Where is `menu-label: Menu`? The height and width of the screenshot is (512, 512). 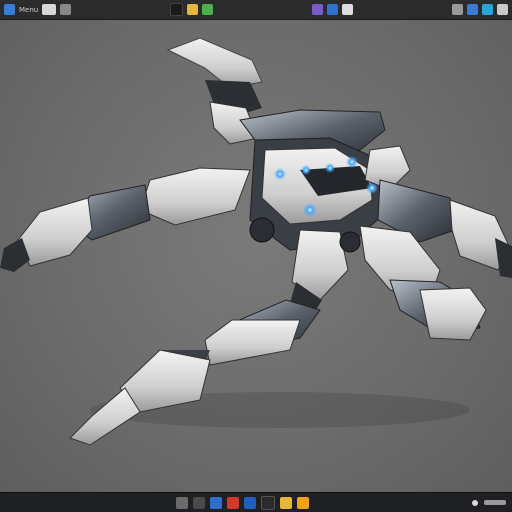
menu-label: Menu is located at coordinates (28, 10).